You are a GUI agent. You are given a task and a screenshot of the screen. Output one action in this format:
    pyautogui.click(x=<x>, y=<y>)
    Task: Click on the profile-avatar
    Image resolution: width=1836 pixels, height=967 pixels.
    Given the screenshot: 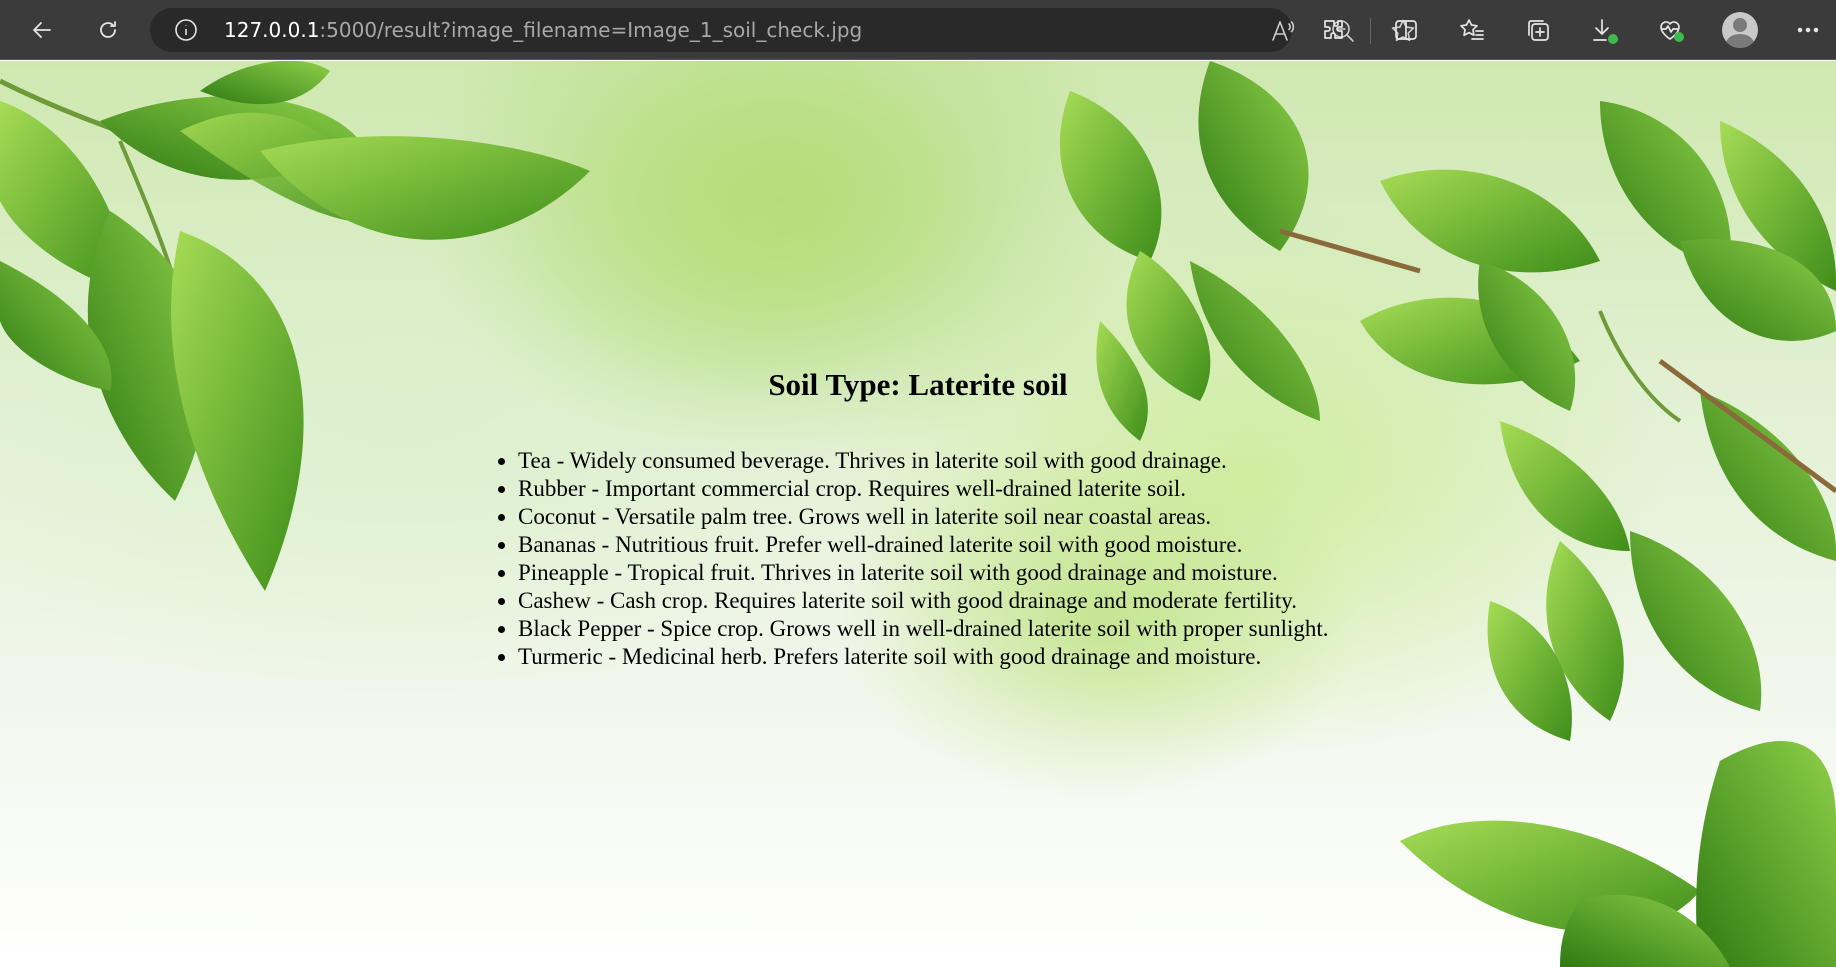 What is the action you would take?
    pyautogui.click(x=1740, y=30)
    